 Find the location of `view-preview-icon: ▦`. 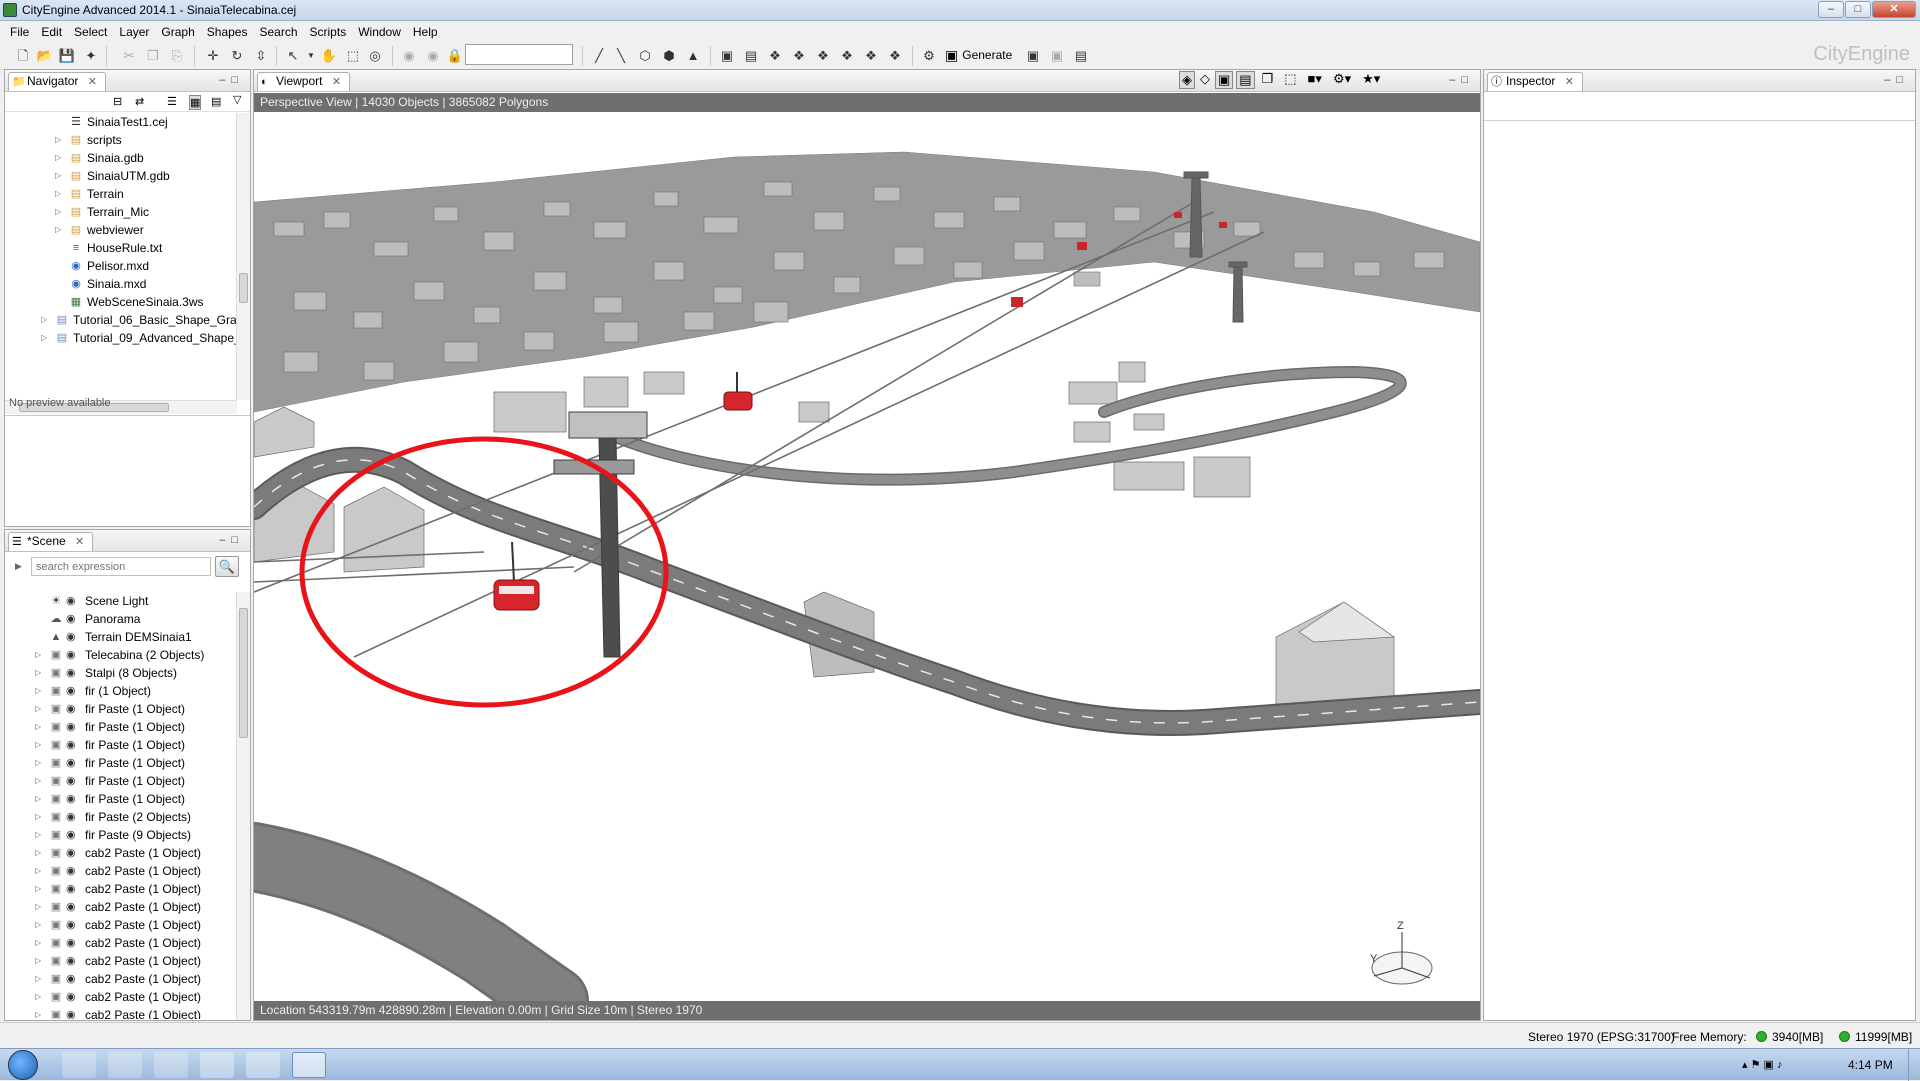

view-preview-icon: ▦ is located at coordinates (195, 102).